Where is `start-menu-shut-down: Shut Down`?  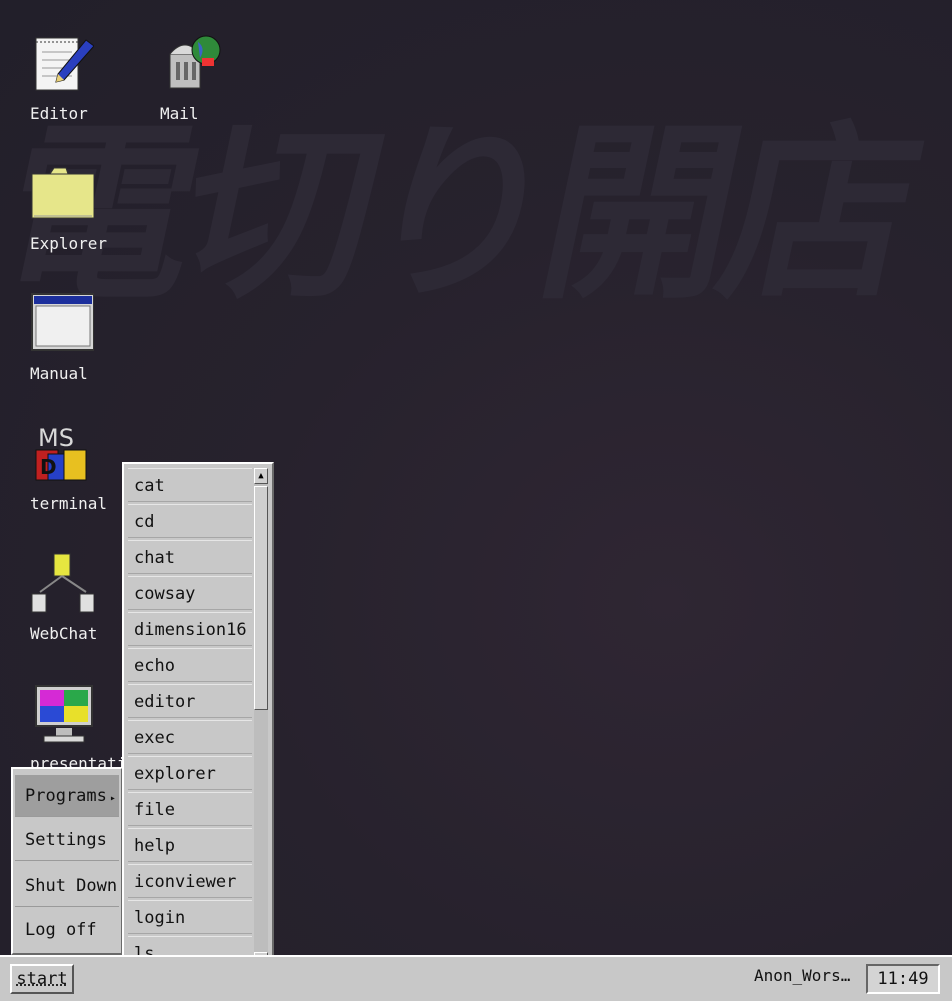
start-menu-shut-down: Shut Down is located at coordinates (67, 886).